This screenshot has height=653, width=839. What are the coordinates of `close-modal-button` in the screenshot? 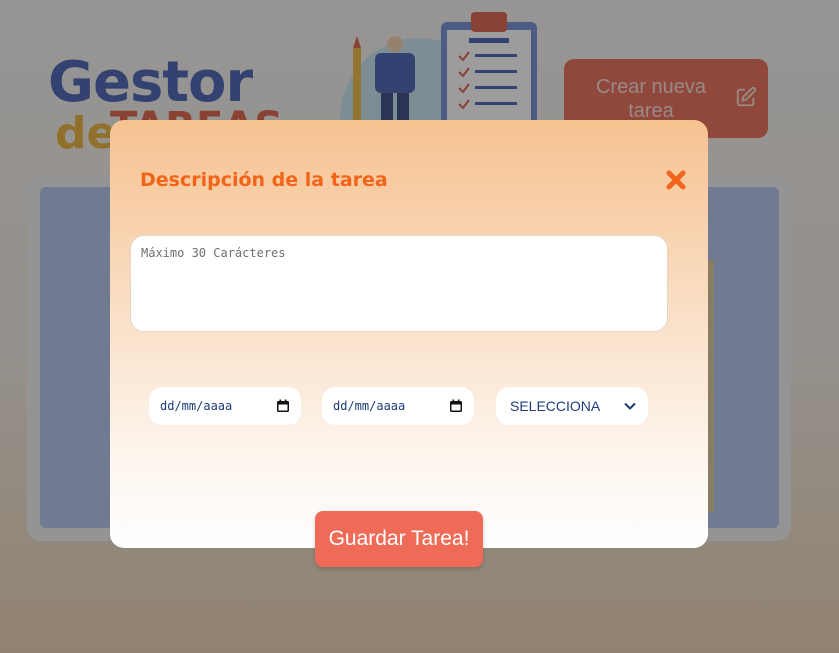 It's located at (676, 180).